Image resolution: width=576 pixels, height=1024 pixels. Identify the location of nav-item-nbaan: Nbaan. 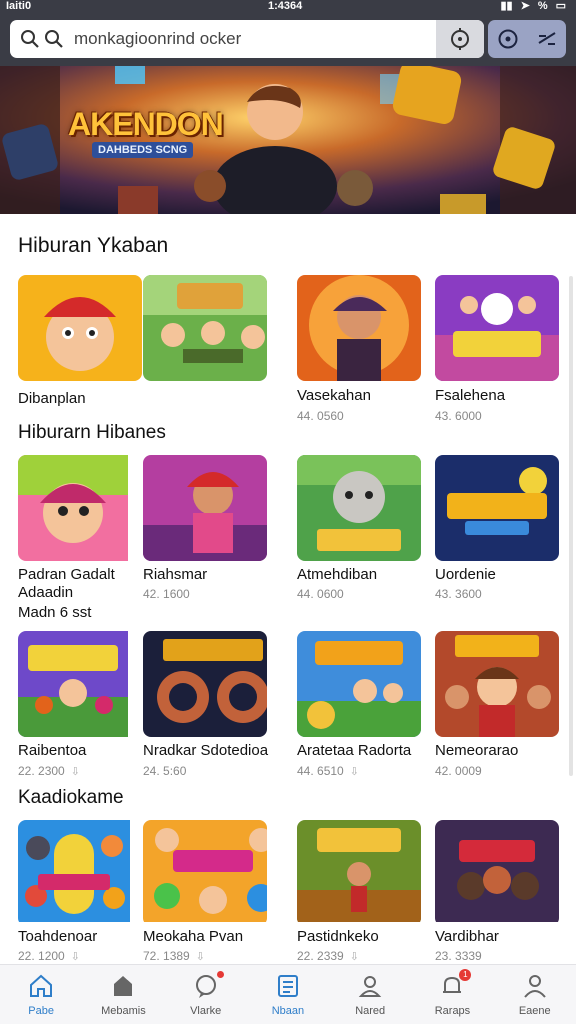
(288, 994).